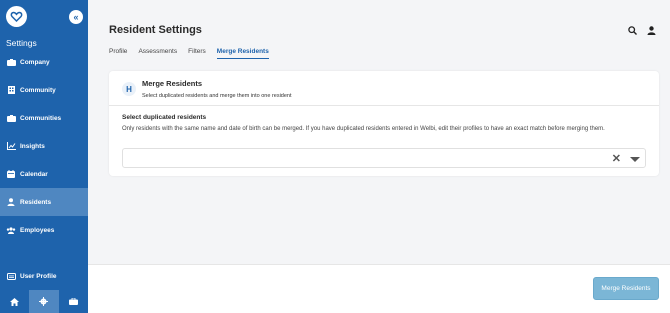 The image size is (670, 313). What do you see at coordinates (642, 30) in the screenshot?
I see `header-actions` at bounding box center [642, 30].